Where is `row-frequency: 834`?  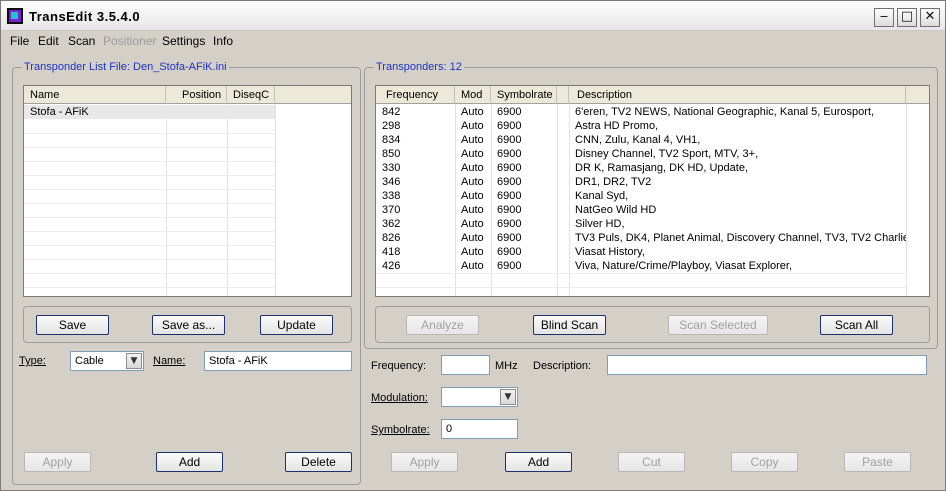 row-frequency: 834 is located at coordinates (391, 140).